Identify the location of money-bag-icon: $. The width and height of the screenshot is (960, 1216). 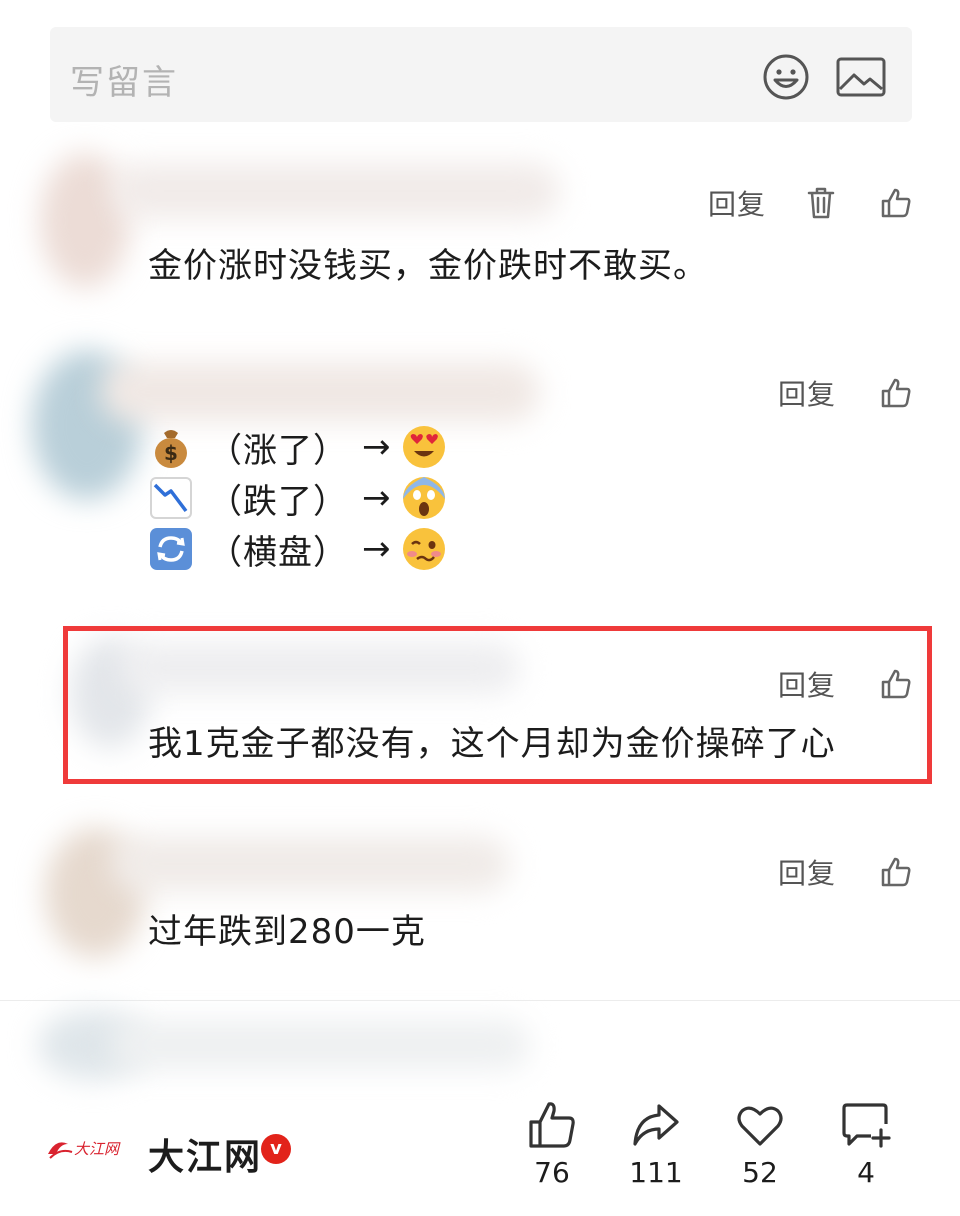
(171, 449).